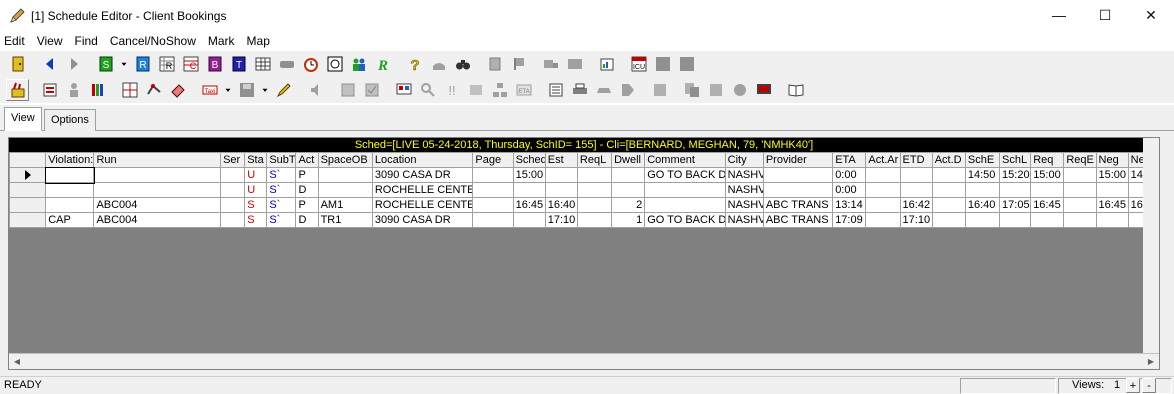 This screenshot has width=1174, height=394. I want to click on schedule-button: S, so click(105, 64).